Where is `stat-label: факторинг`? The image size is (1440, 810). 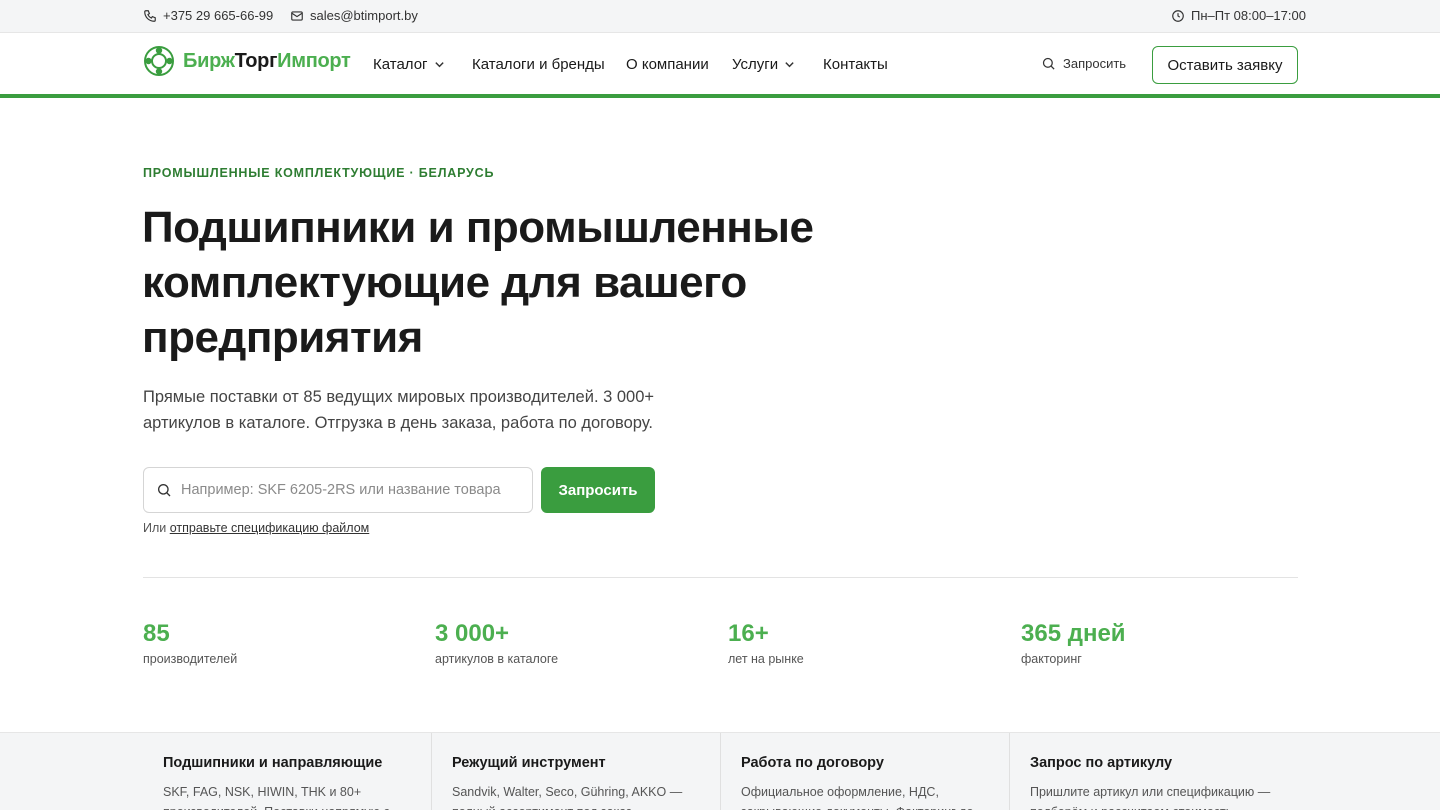 stat-label: факторинг is located at coordinates (1051, 659).